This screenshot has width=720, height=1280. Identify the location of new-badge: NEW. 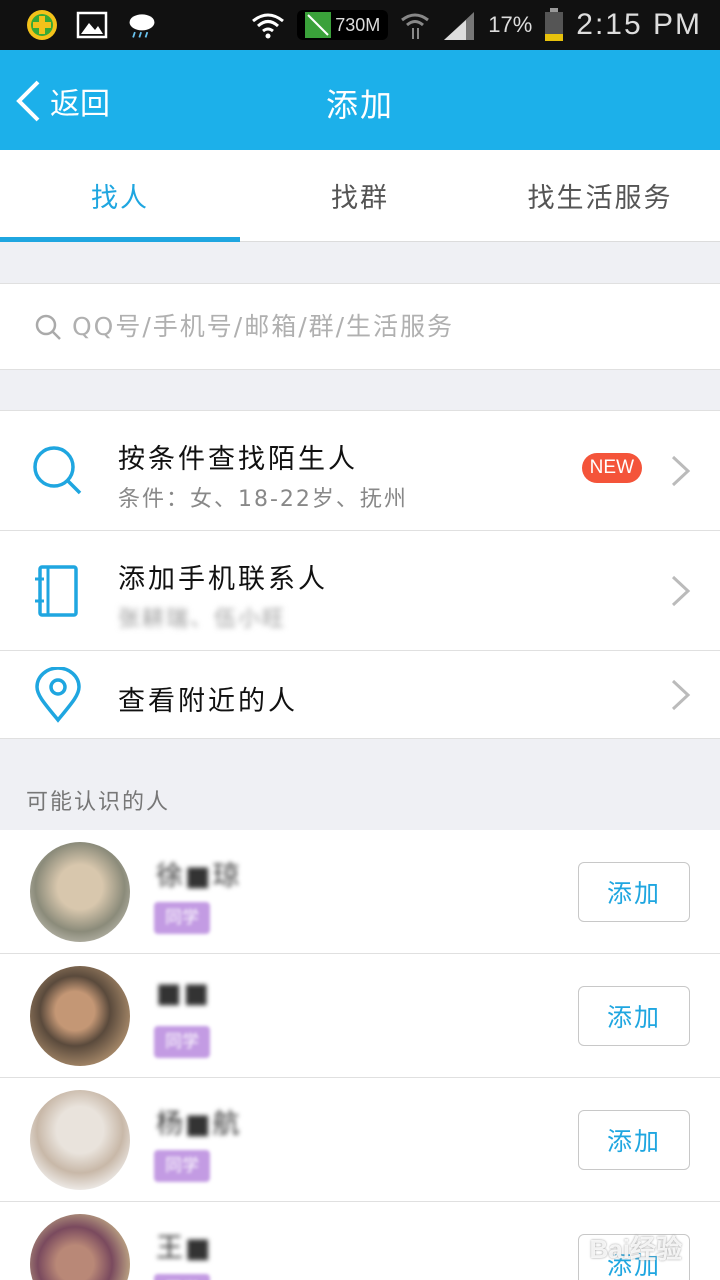
(611, 468).